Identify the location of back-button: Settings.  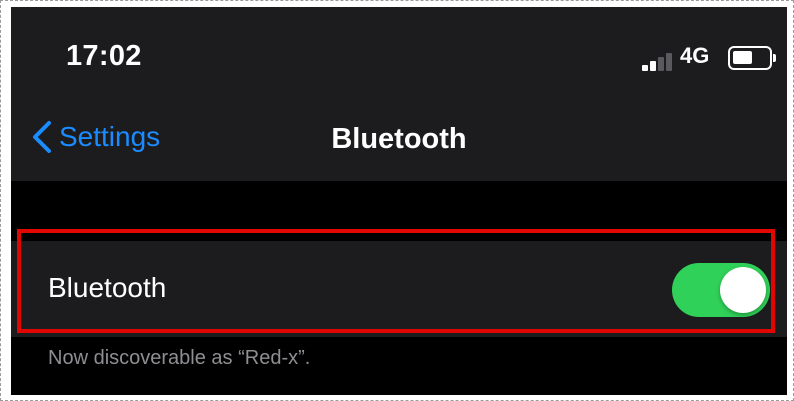
(95, 137).